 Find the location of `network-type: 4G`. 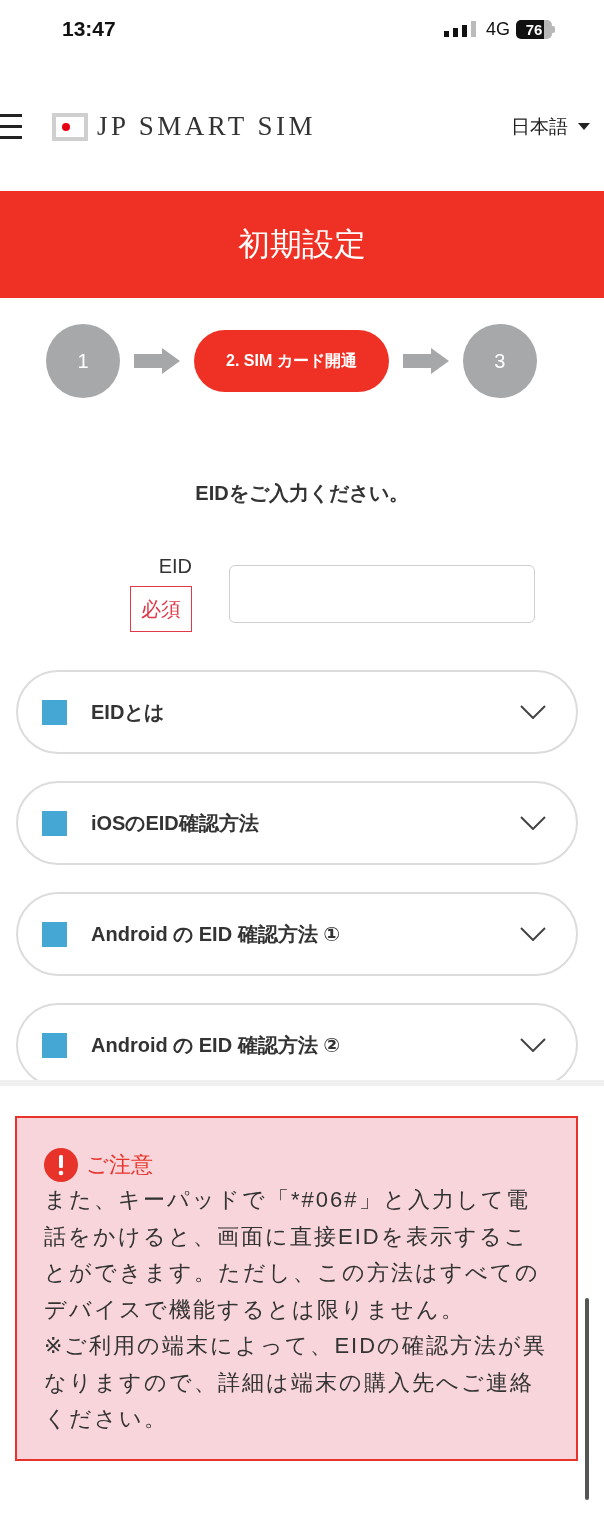

network-type: 4G is located at coordinates (498, 29).